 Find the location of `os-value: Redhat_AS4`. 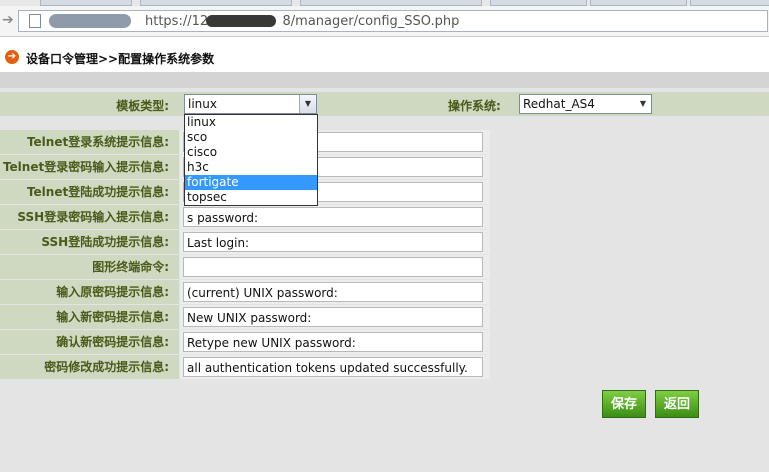

os-value: Redhat_AS4 is located at coordinates (559, 104).